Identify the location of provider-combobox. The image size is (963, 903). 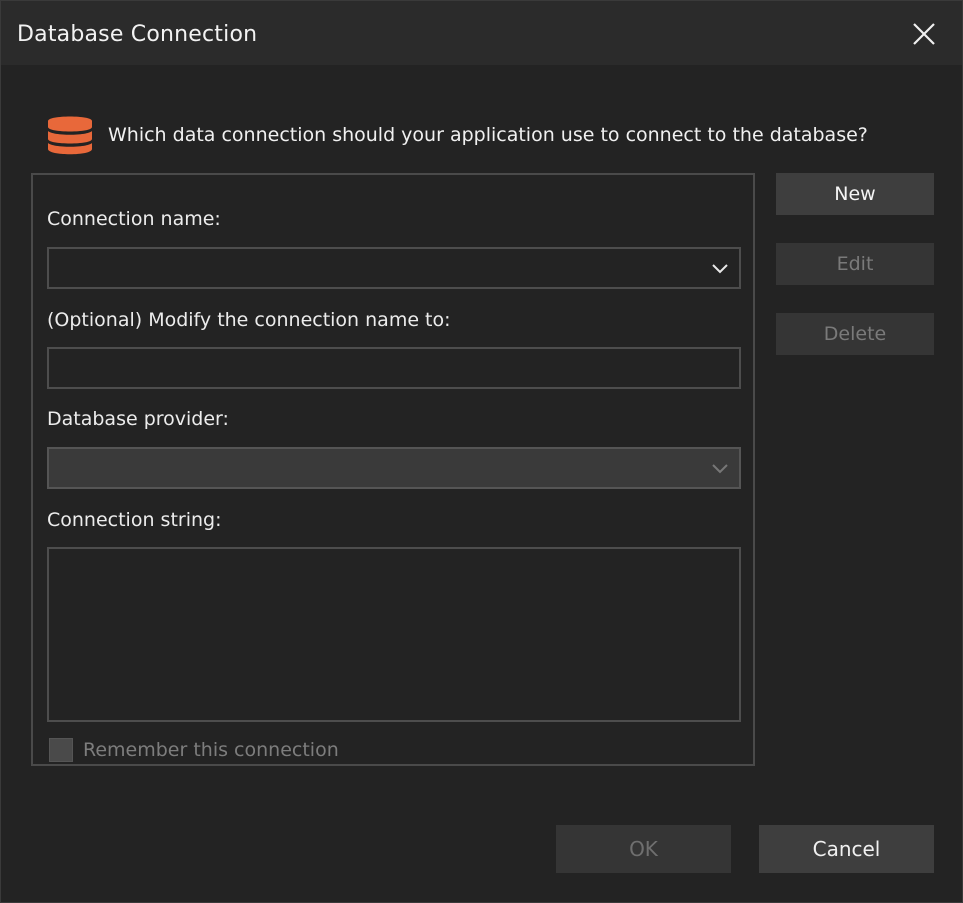
(394, 468).